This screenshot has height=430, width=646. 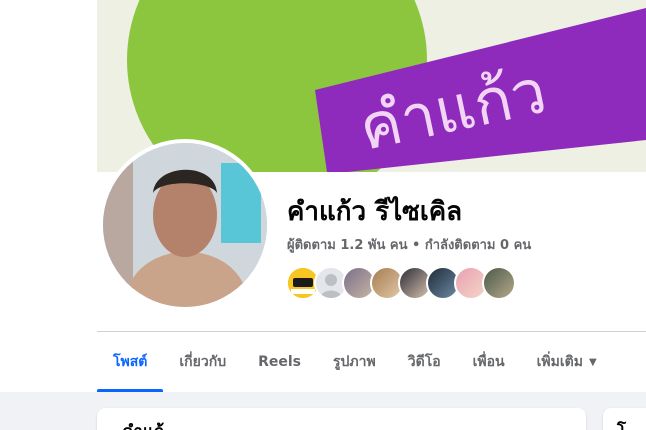 I want to click on profile-picture, so click(x=185, y=225).